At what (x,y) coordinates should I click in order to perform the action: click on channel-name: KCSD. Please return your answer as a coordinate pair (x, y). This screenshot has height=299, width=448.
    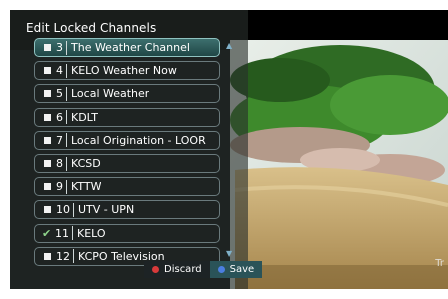
    Looking at the image, I should click on (86, 163).